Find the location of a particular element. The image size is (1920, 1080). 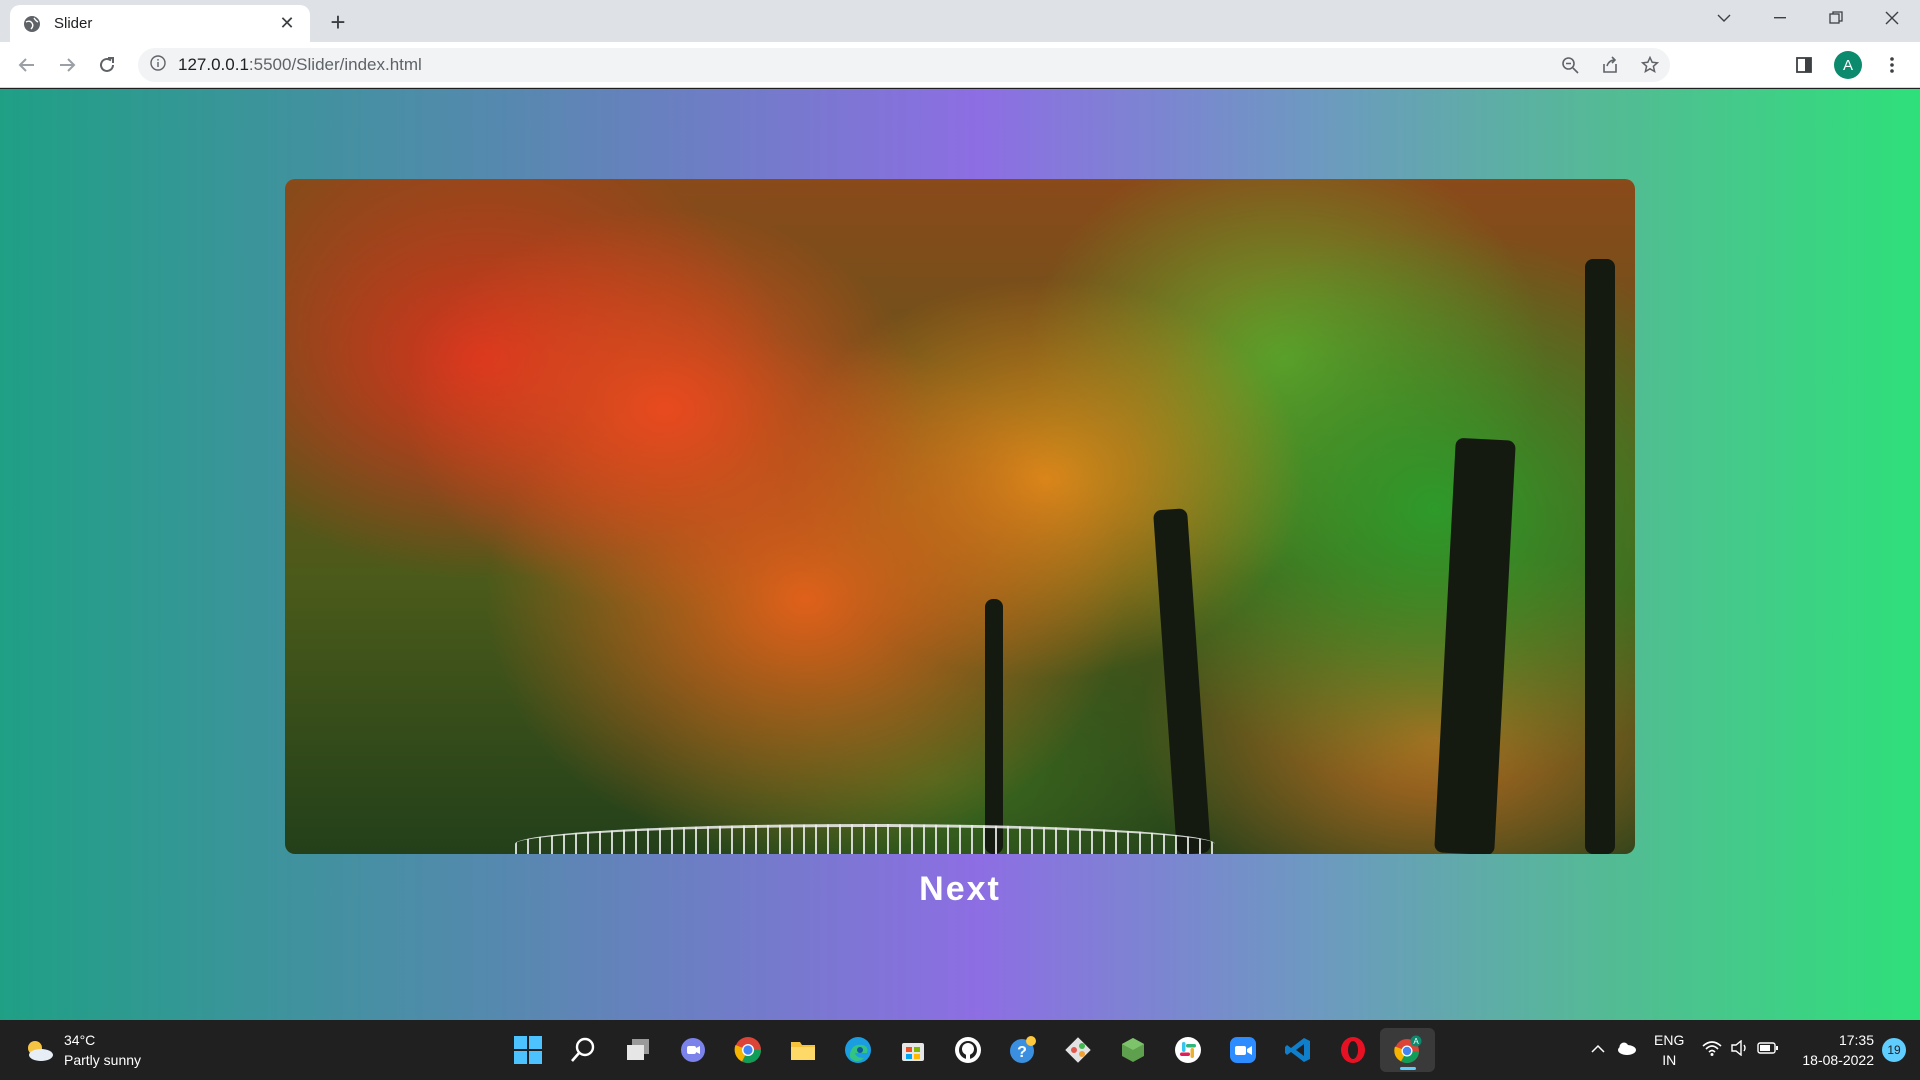

back-button is located at coordinates (27, 65).